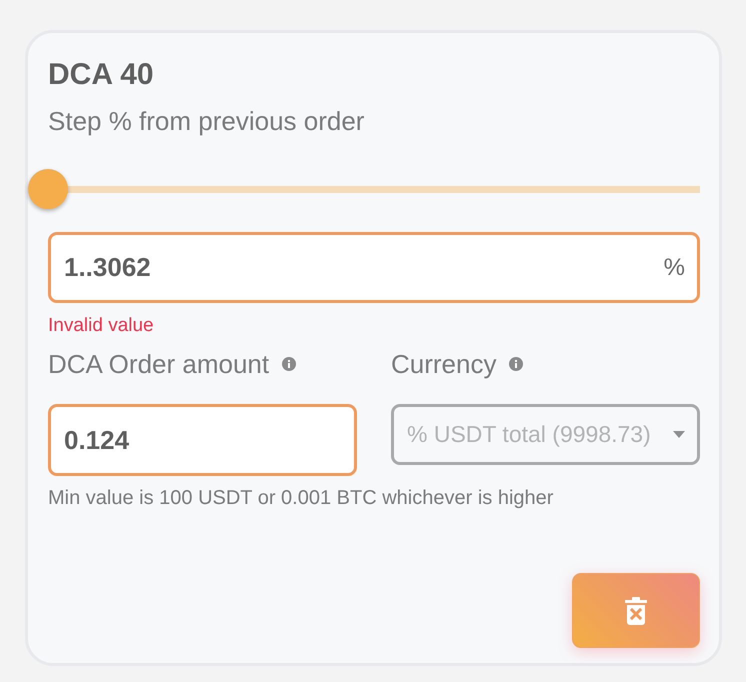  I want to click on step-value: 1..3062, so click(107, 267).